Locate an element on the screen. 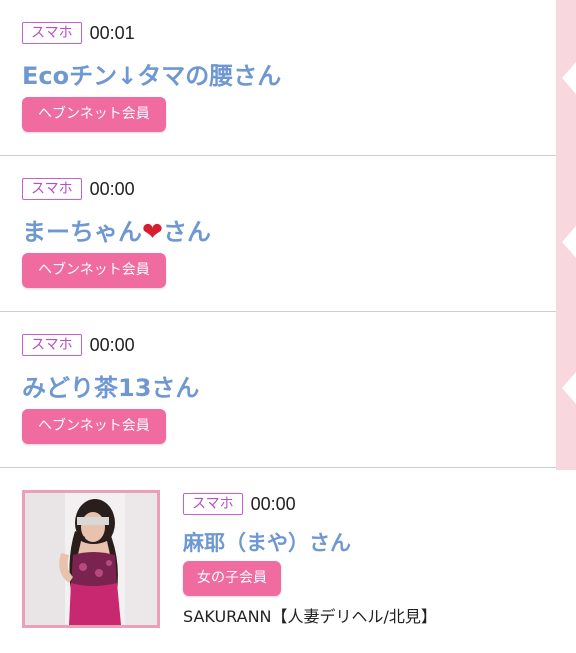 The height and width of the screenshot is (653, 576). visit-time: 00:01 is located at coordinates (112, 32).